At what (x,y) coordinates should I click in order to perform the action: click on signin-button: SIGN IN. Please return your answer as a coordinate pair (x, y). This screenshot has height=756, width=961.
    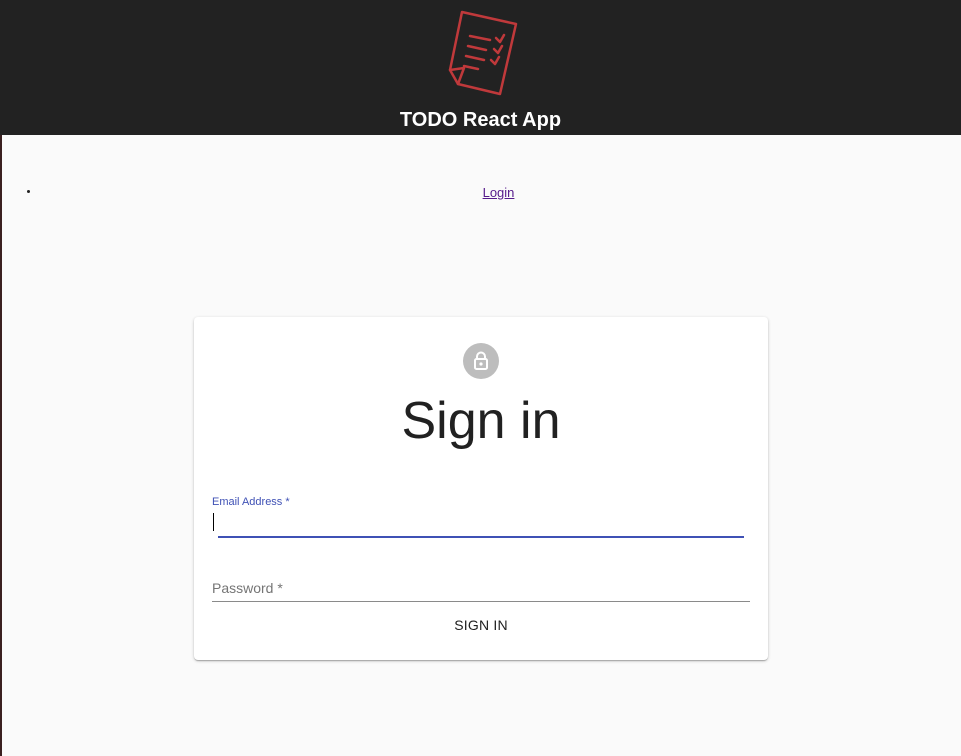
    Looking at the image, I should click on (481, 625).